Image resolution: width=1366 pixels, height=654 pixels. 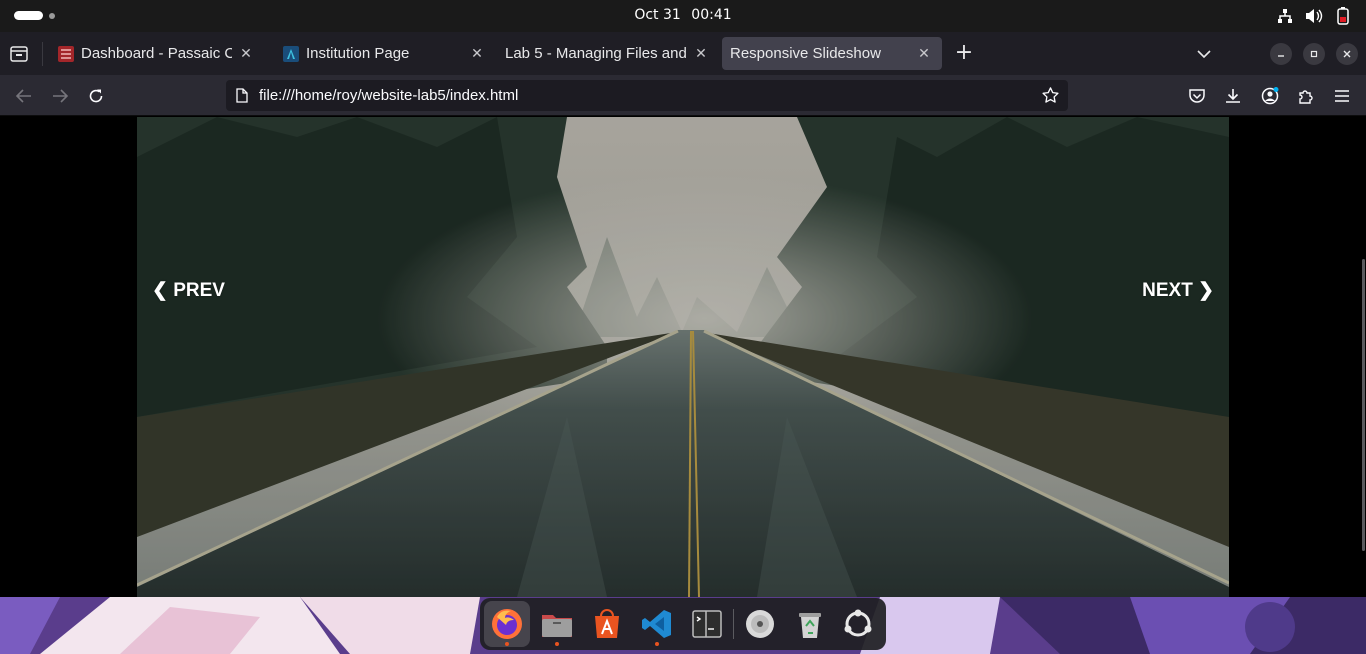 What do you see at coordinates (1197, 96) in the screenshot?
I see `pocket-icon` at bounding box center [1197, 96].